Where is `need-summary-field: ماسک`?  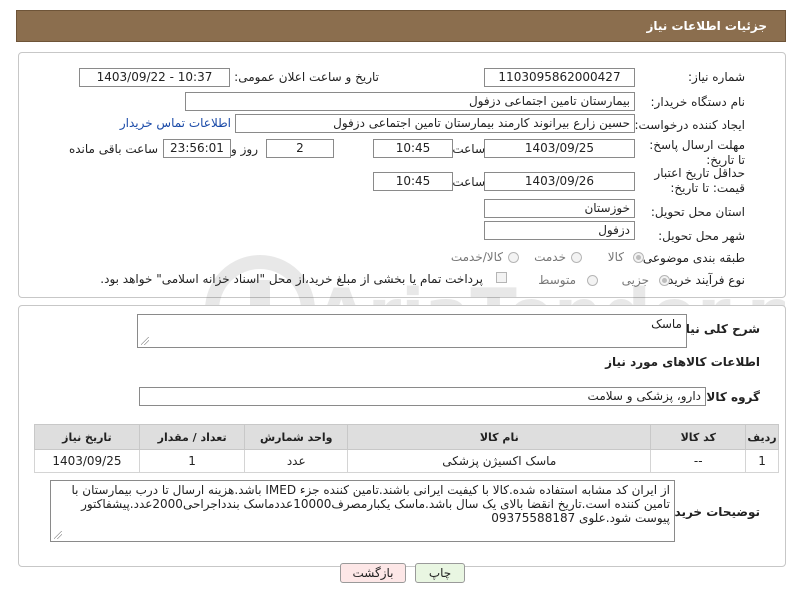
need-summary-field: ماسک is located at coordinates (412, 331).